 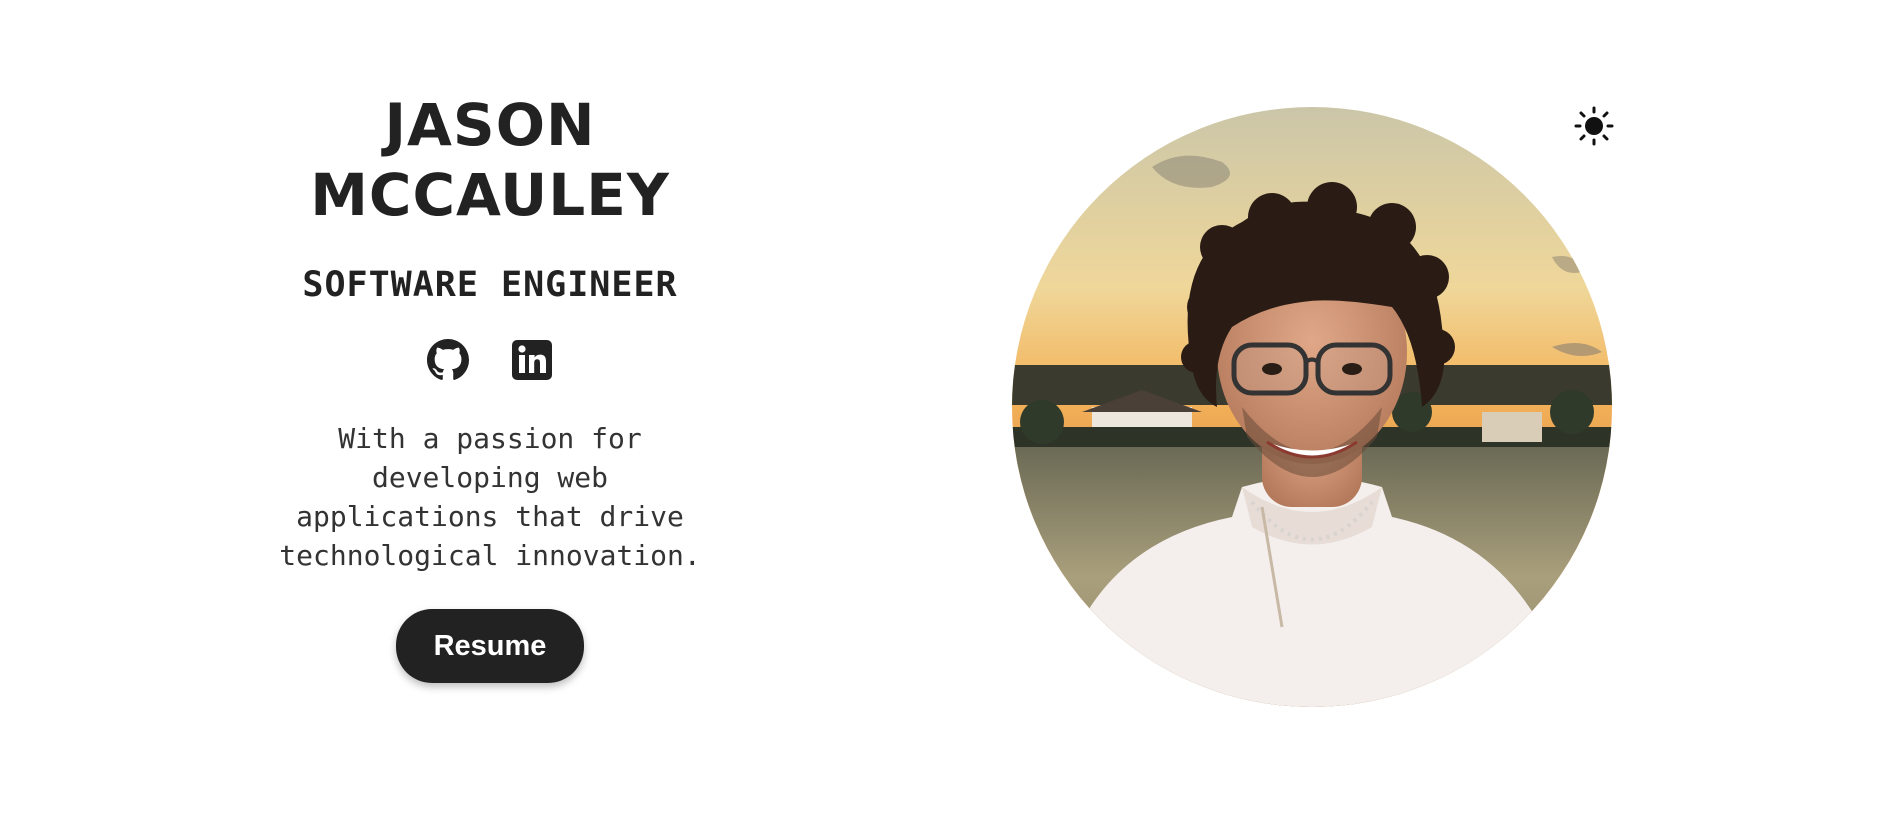 I want to click on job-title: SOFTWARE ENGINEER, so click(x=490, y=285).